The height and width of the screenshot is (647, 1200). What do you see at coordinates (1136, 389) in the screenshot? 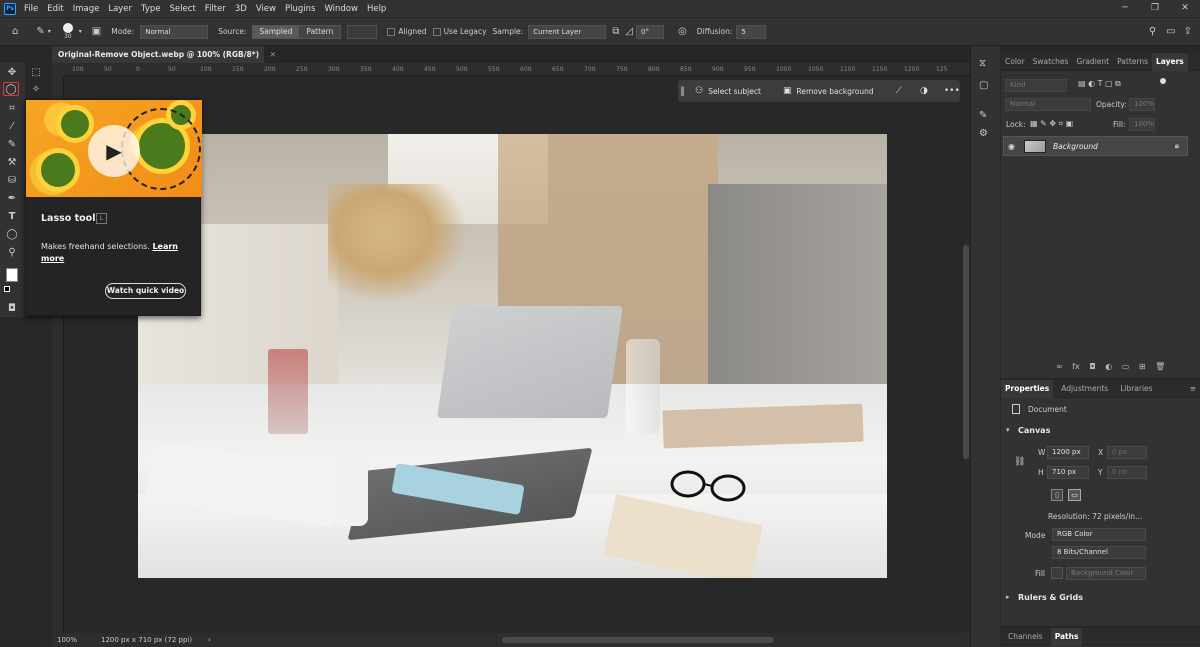
I see `tab-libraries: Libraries` at bounding box center [1136, 389].